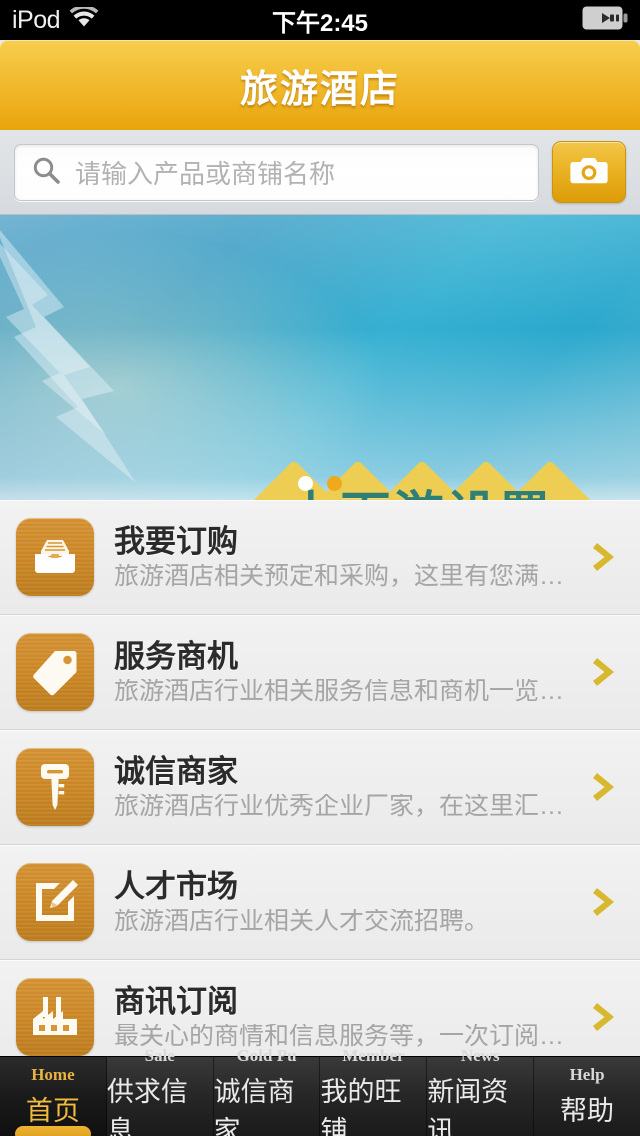 The width and height of the screenshot is (640, 1136). What do you see at coordinates (84, 19) in the screenshot?
I see `wifi-icon` at bounding box center [84, 19].